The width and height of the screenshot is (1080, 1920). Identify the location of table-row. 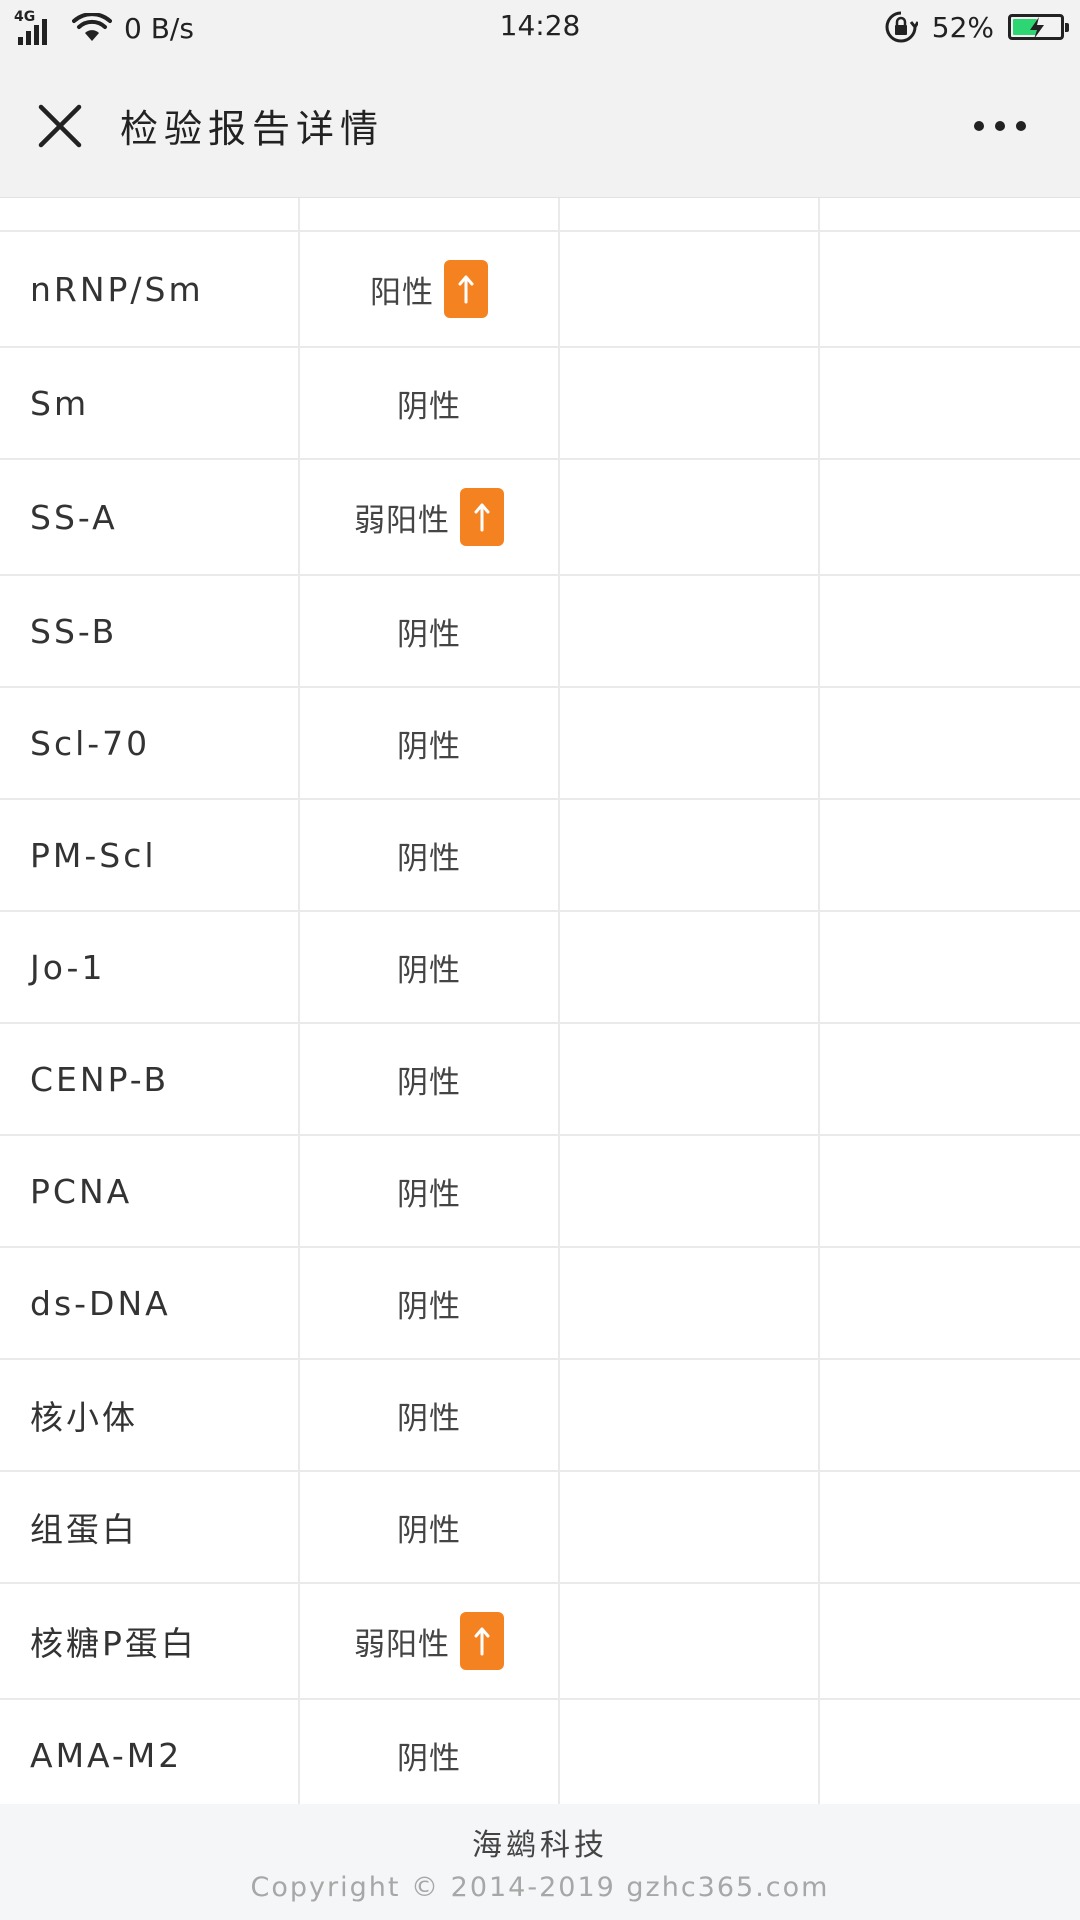
(540, 215).